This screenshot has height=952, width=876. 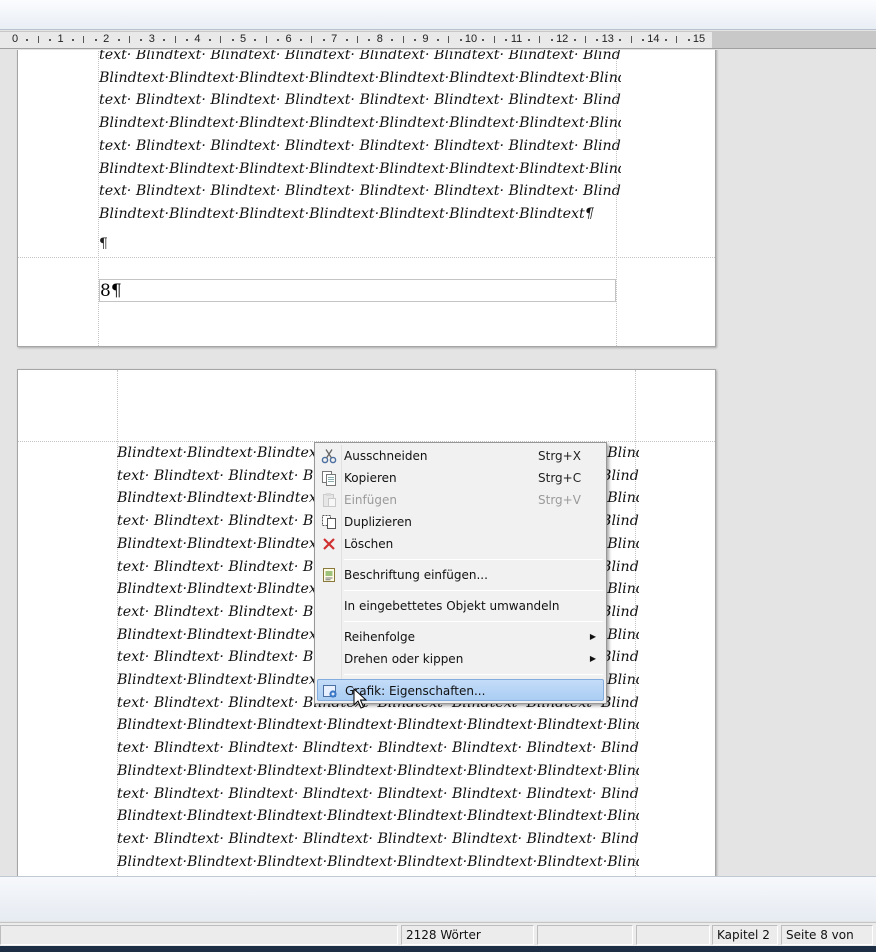 What do you see at coordinates (560, 478) in the screenshot?
I see `menu-item-shortcut: Strg+C` at bounding box center [560, 478].